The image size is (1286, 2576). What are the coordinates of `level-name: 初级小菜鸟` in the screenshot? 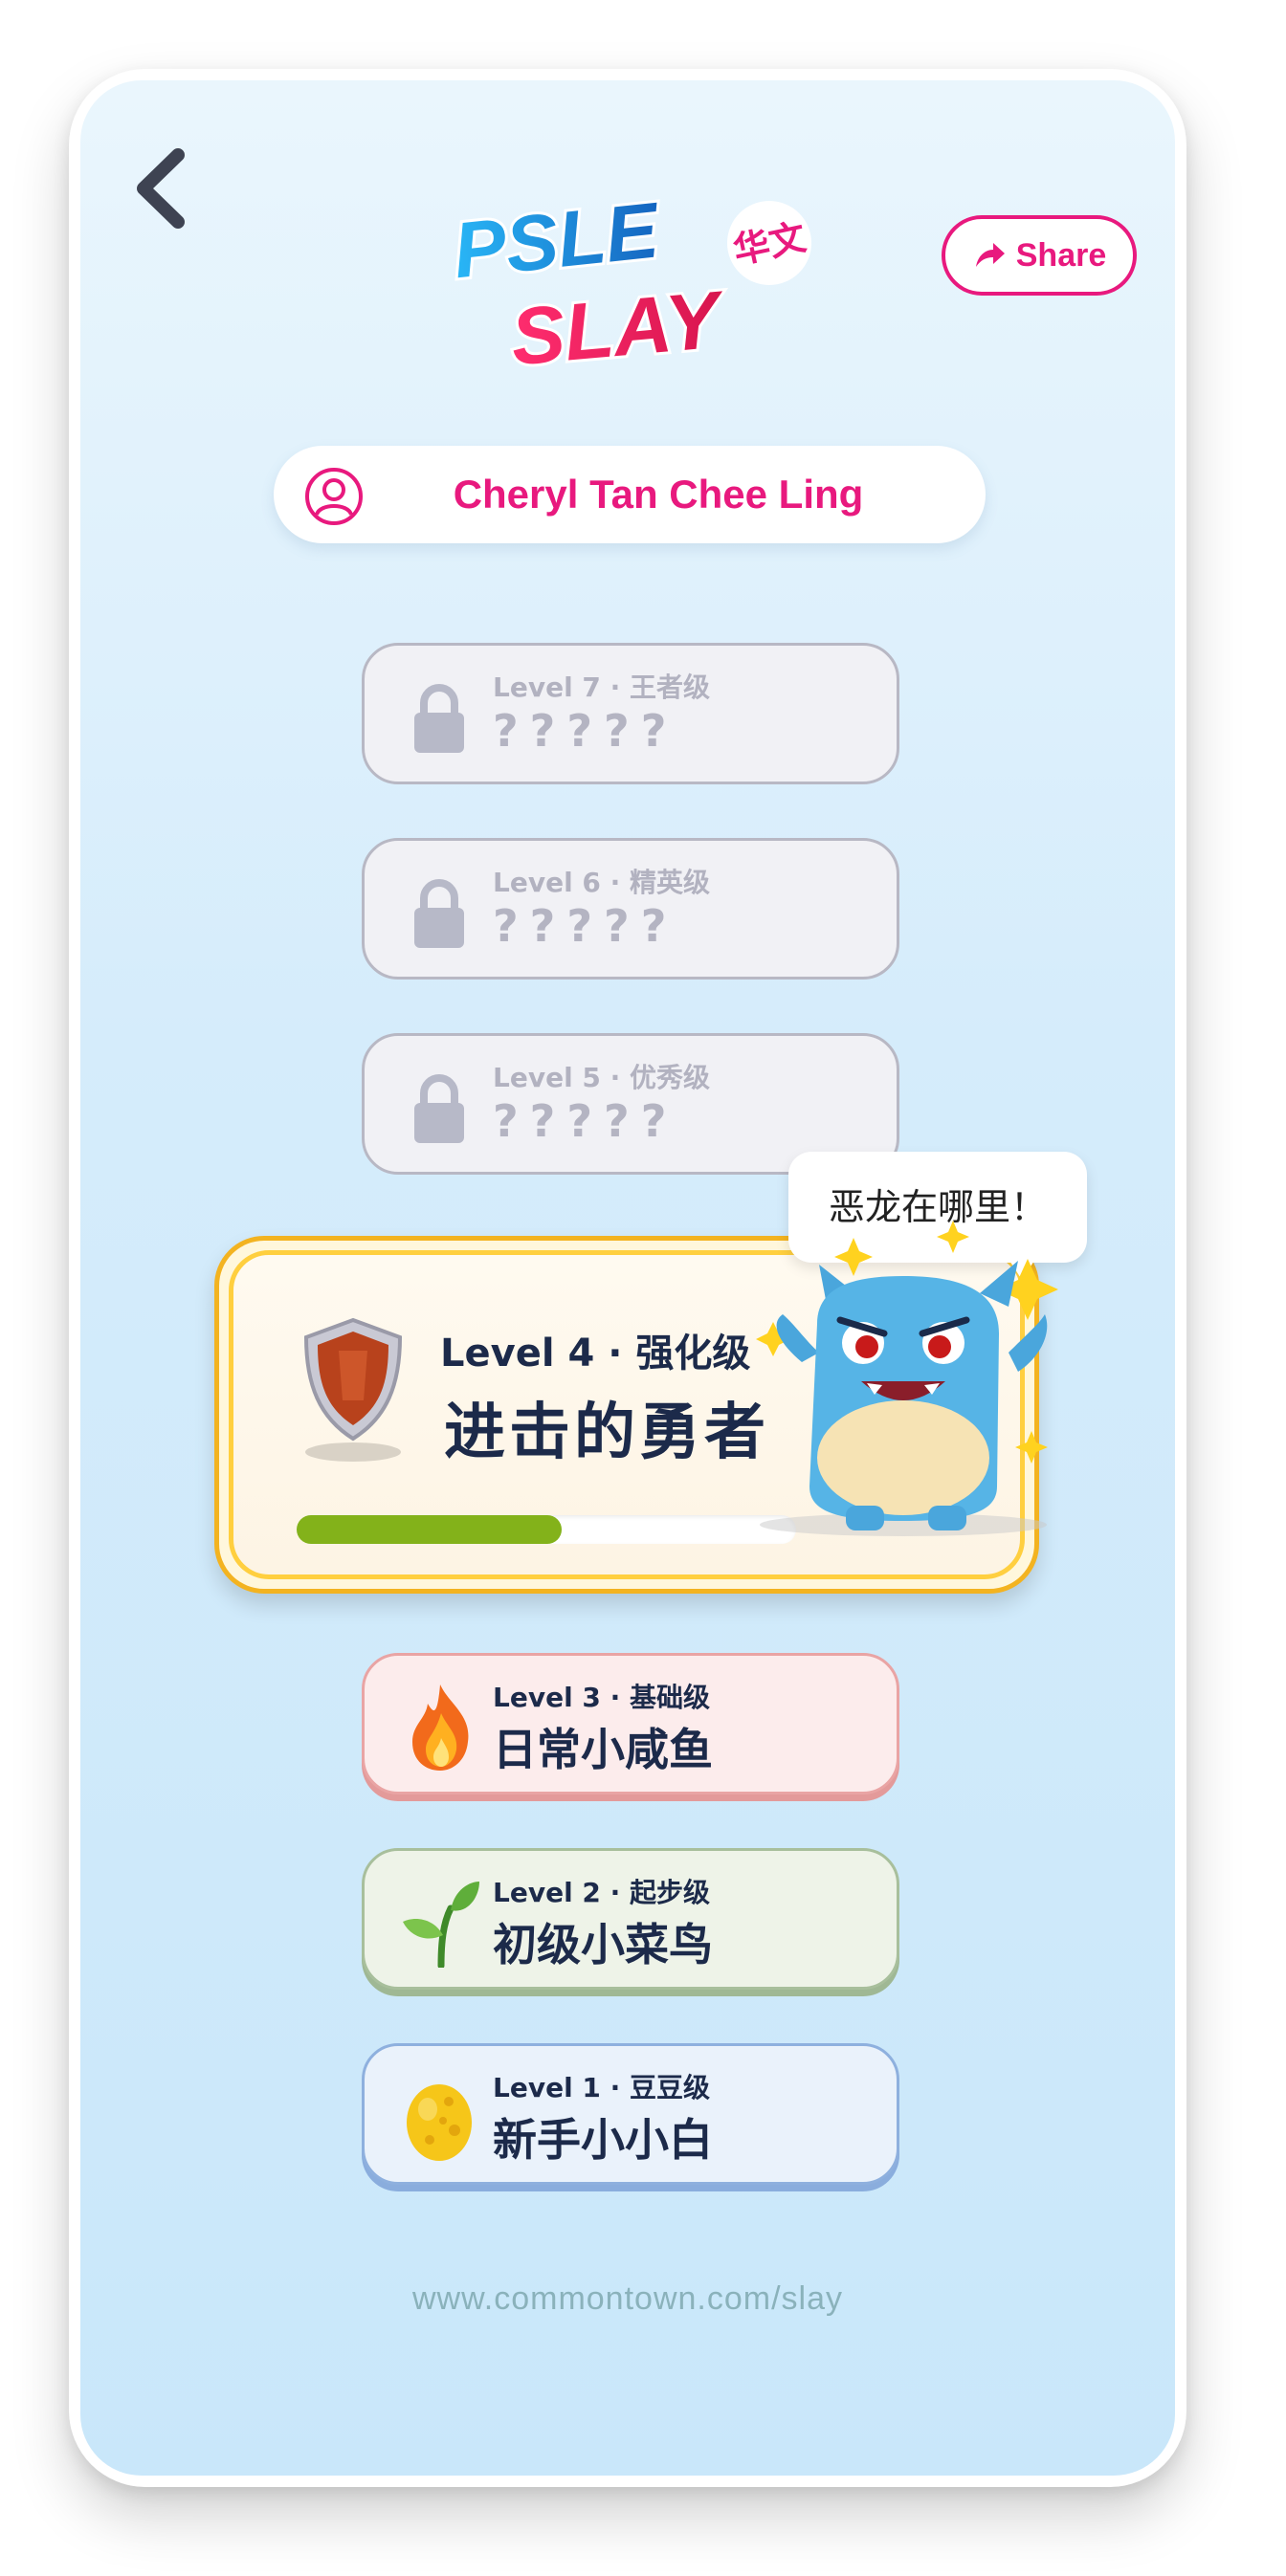 It's located at (603, 1945).